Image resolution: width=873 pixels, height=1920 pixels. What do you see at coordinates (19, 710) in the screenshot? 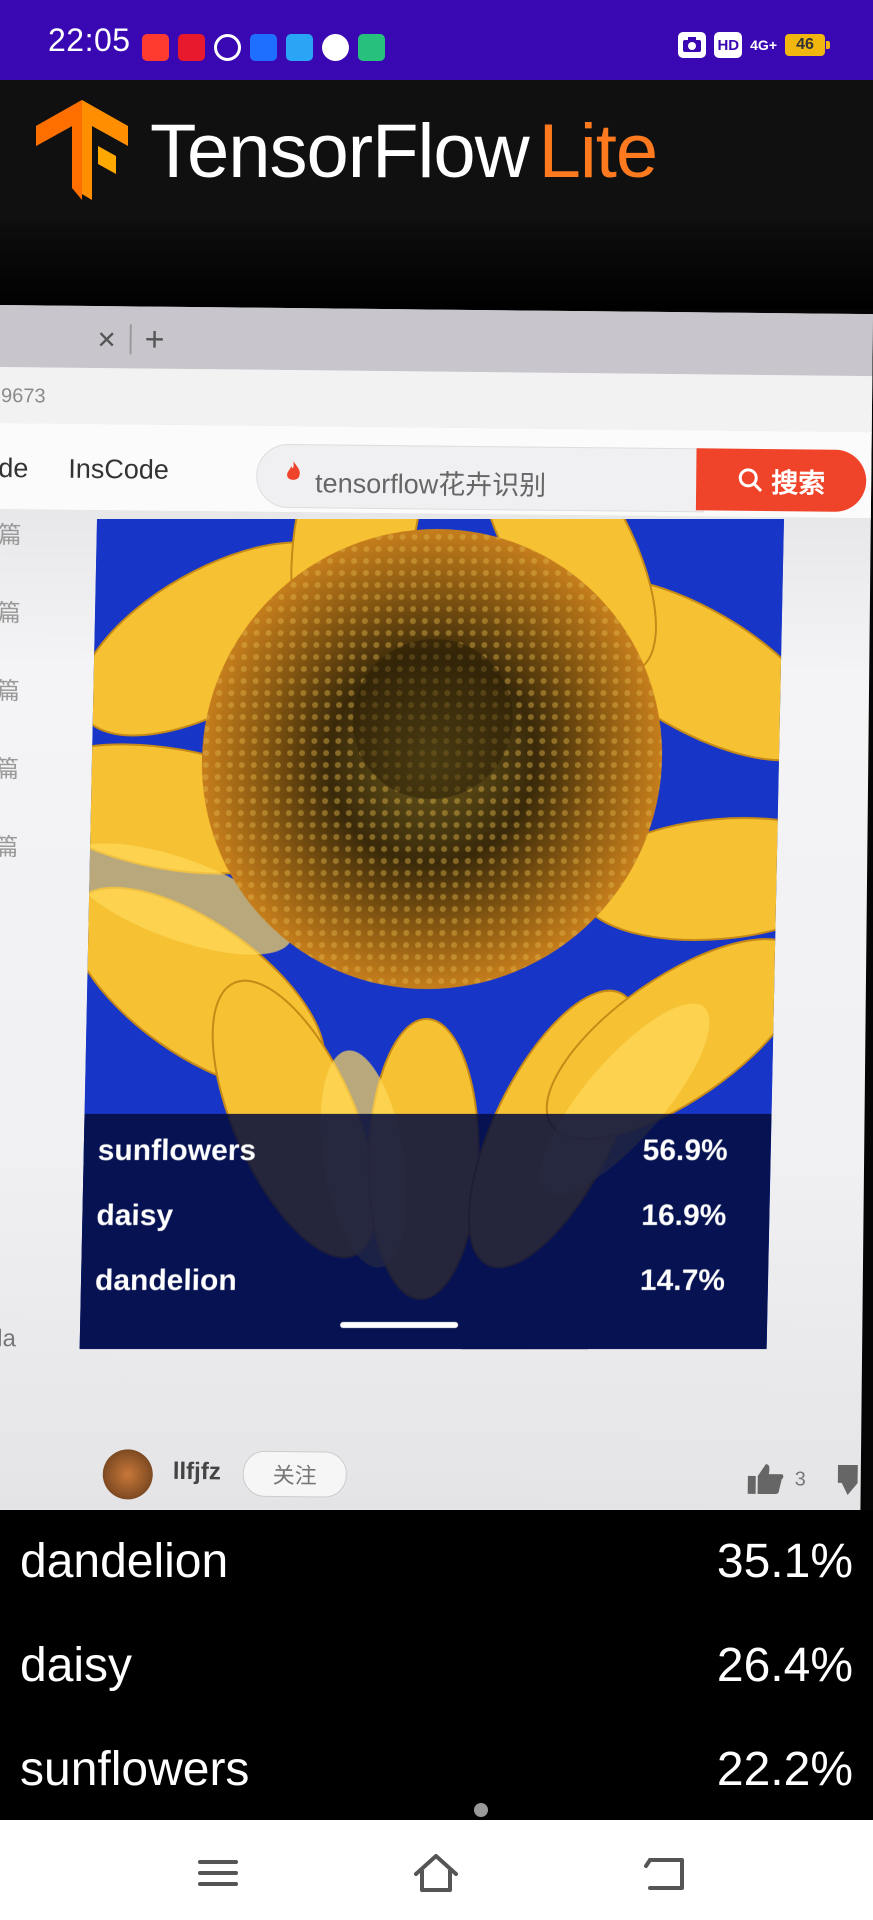
I see `sidebar-list: 篇 篇 篇 篇 篇` at bounding box center [19, 710].